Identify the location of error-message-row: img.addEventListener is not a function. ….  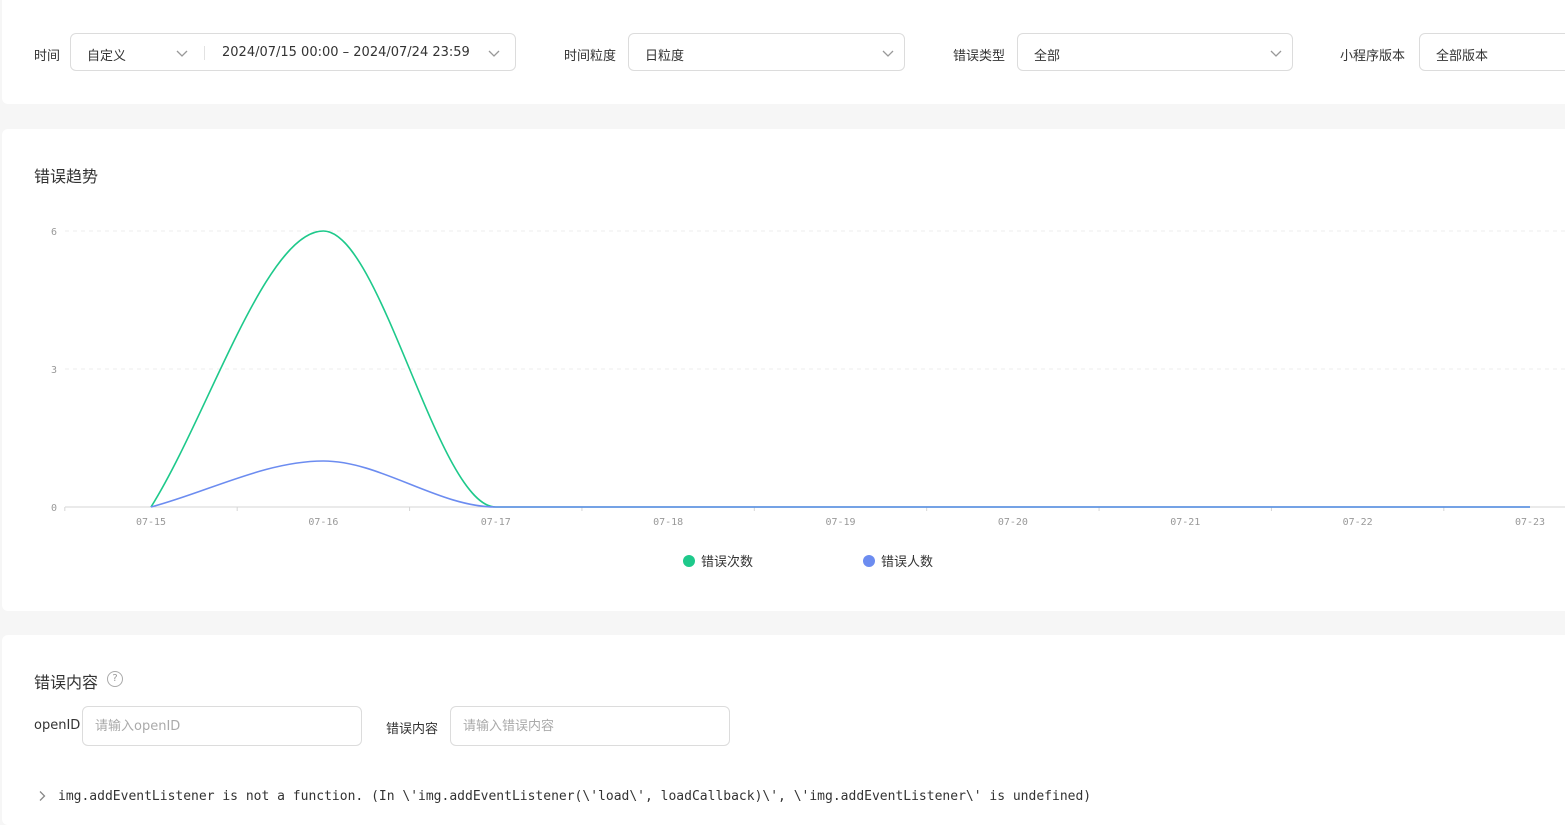
(574, 796).